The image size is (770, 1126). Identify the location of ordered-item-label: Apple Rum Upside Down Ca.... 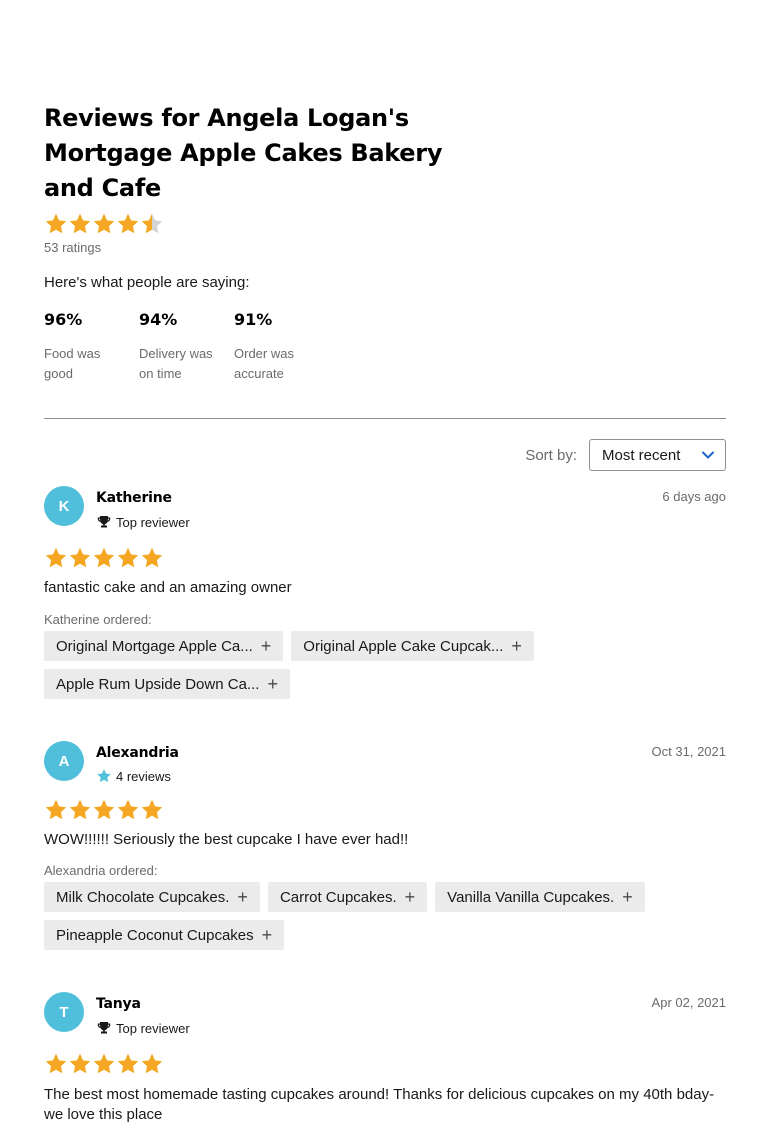
(158, 684).